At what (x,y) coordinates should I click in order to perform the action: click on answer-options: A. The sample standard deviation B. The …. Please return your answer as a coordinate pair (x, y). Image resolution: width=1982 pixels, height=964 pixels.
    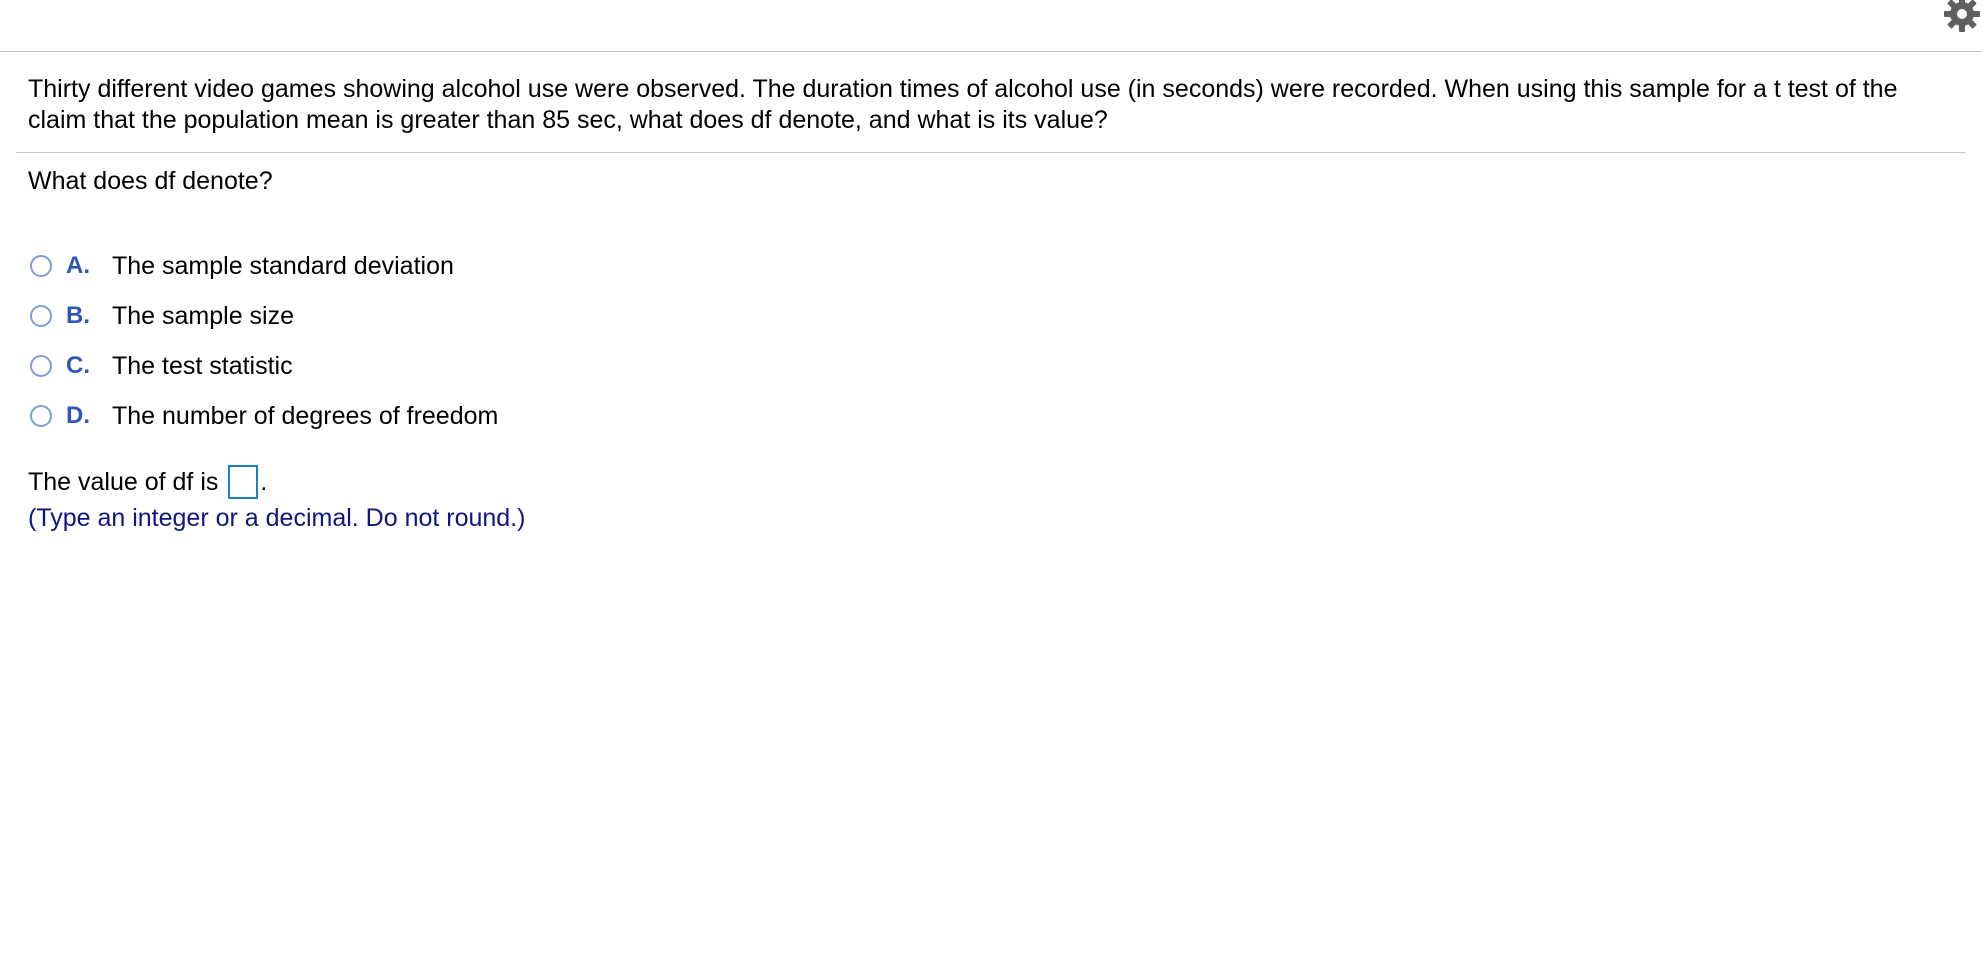
    Looking at the image, I should click on (264, 341).